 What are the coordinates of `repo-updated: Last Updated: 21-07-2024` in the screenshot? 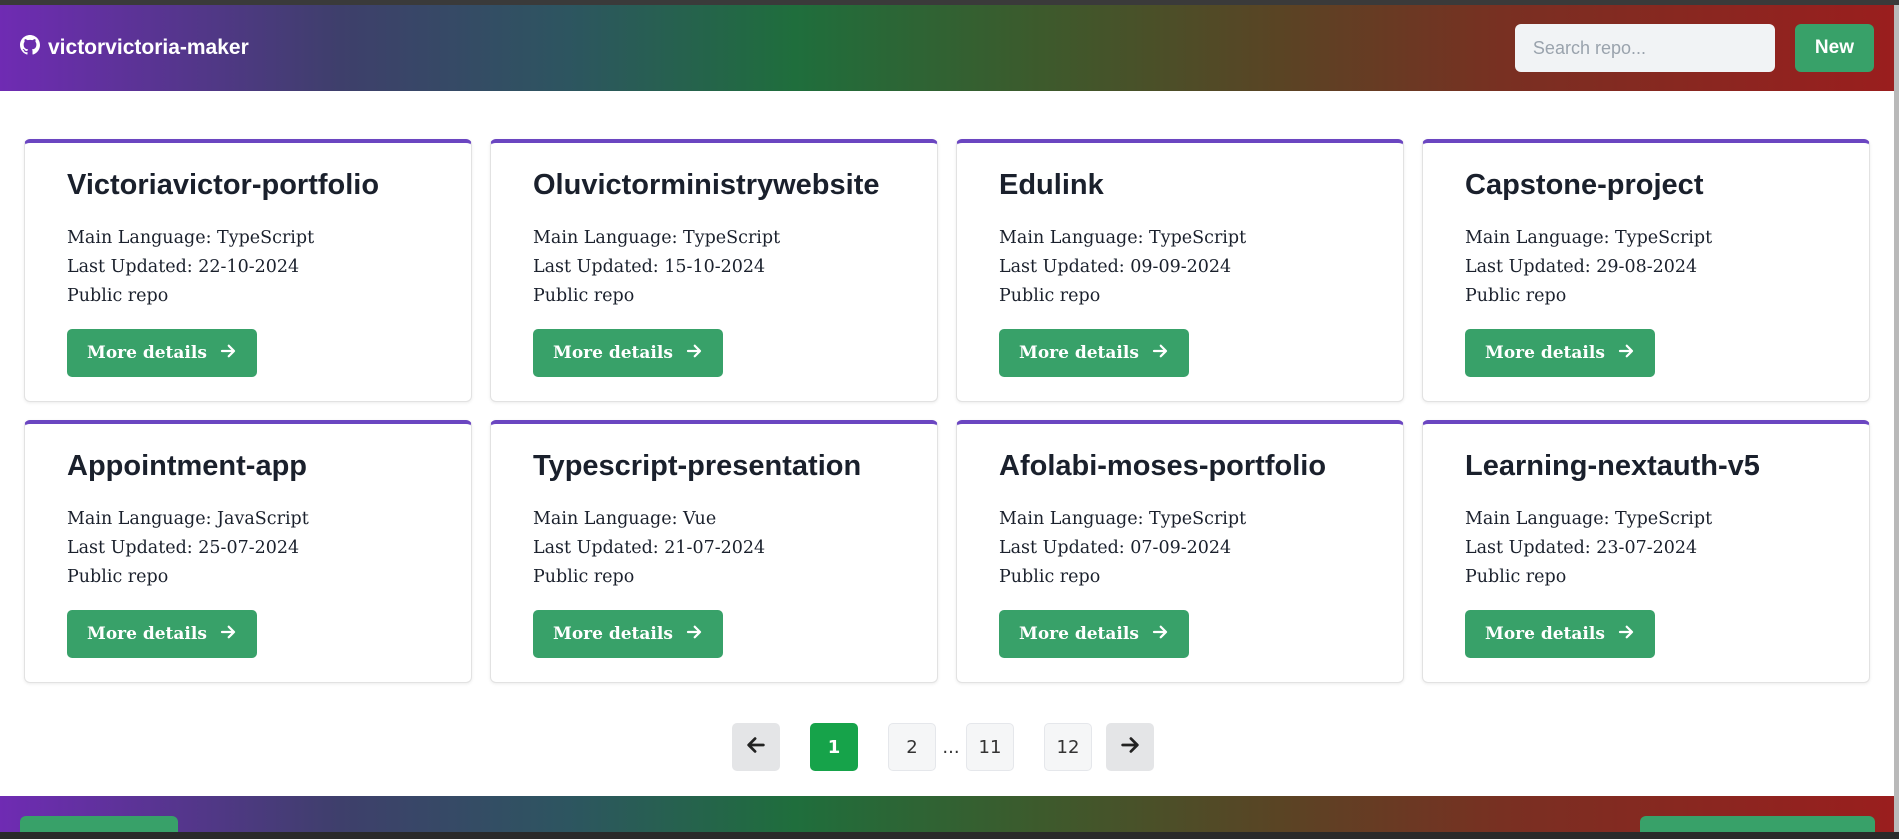 It's located at (649, 548).